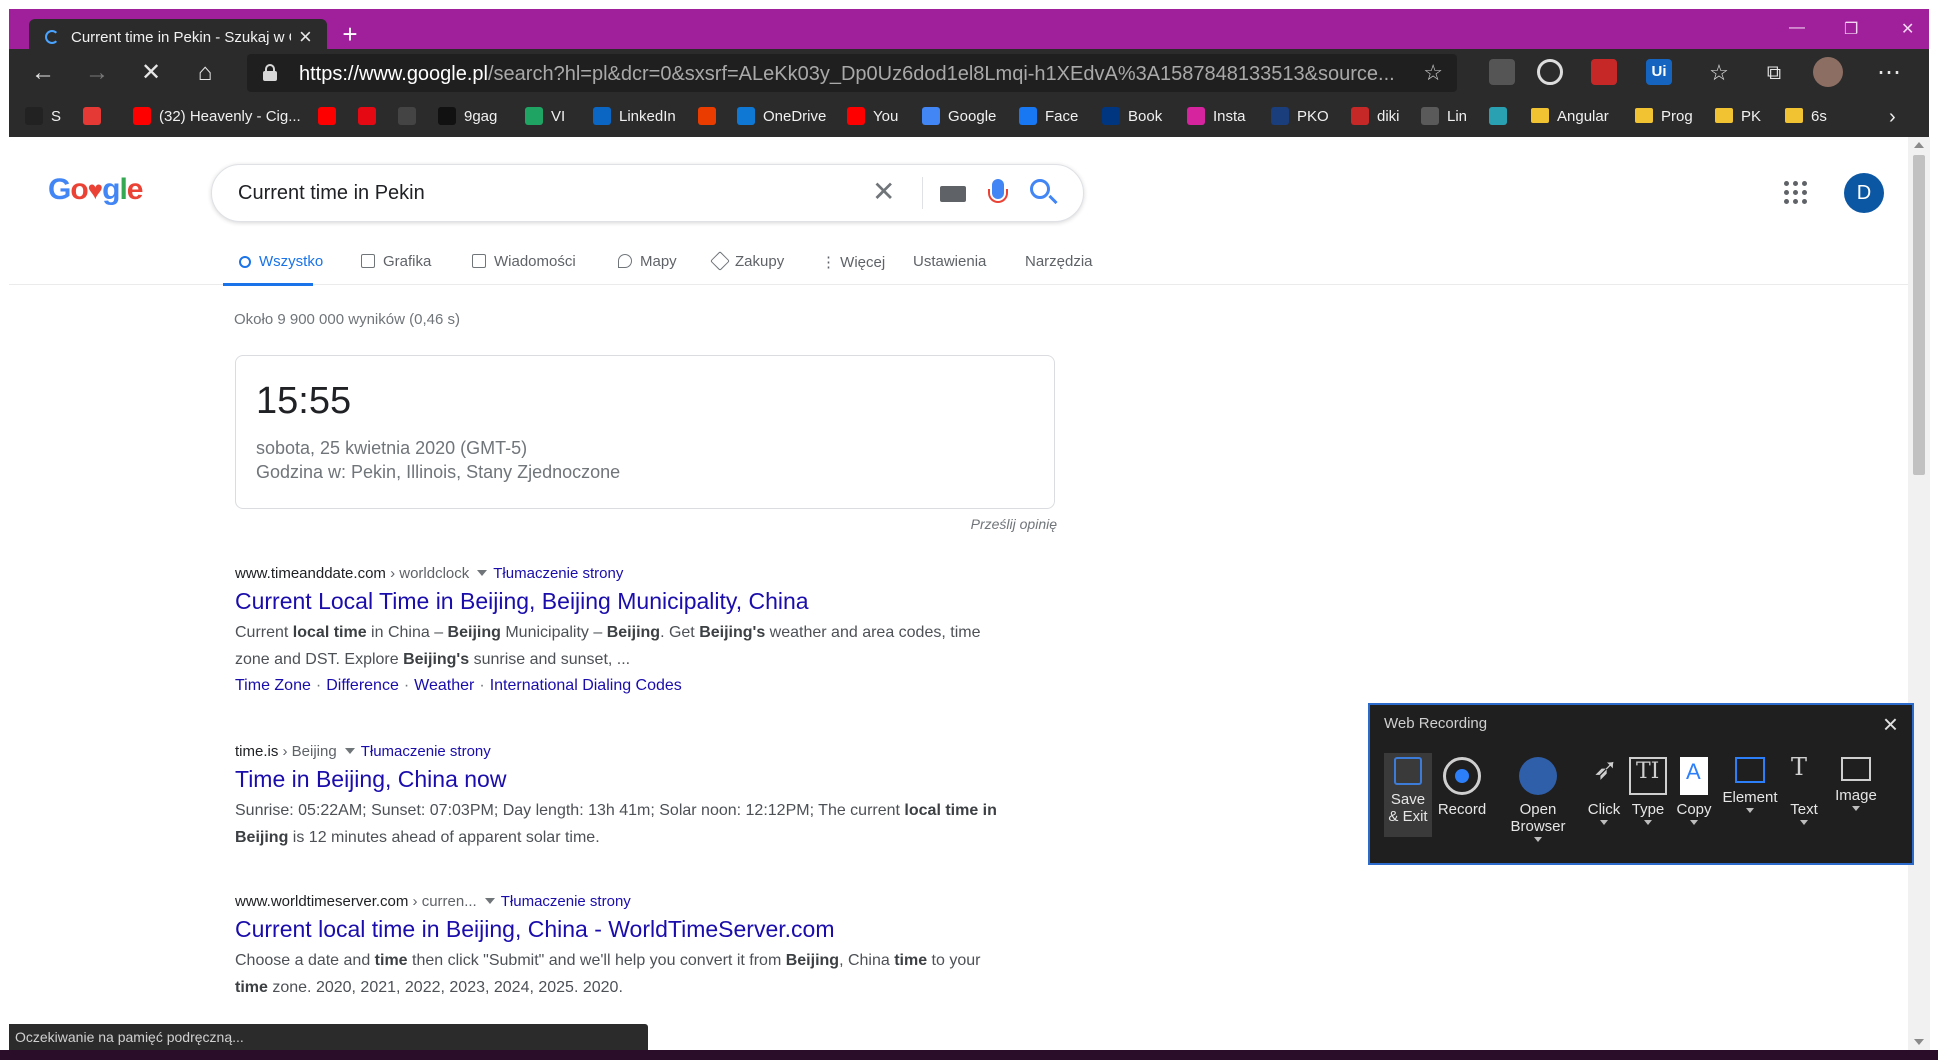  I want to click on copy-button: A Copy, so click(1694, 791).